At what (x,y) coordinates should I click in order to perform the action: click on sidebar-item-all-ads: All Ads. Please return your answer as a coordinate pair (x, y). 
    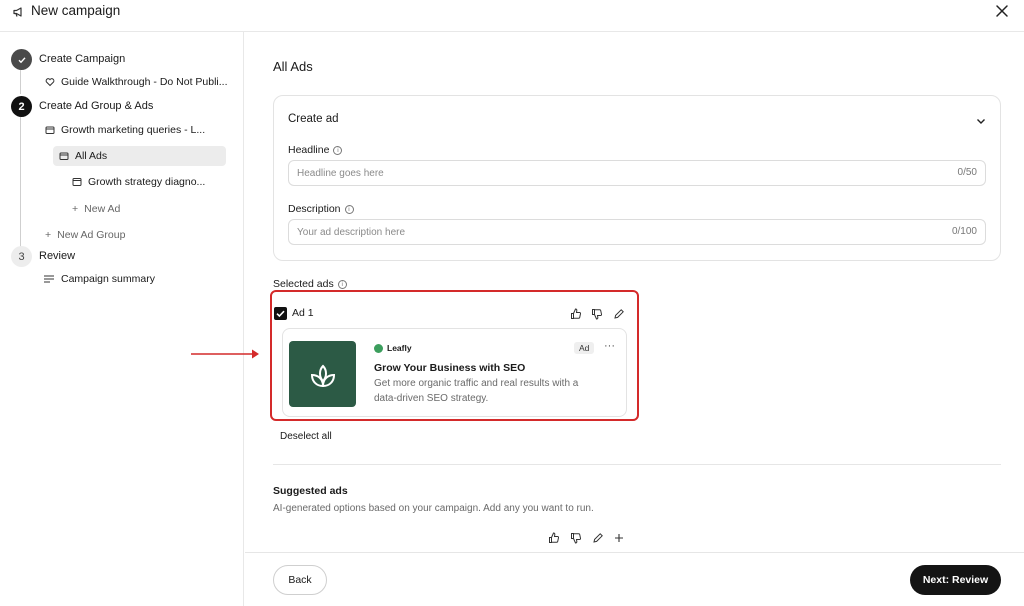
    Looking at the image, I should click on (83, 156).